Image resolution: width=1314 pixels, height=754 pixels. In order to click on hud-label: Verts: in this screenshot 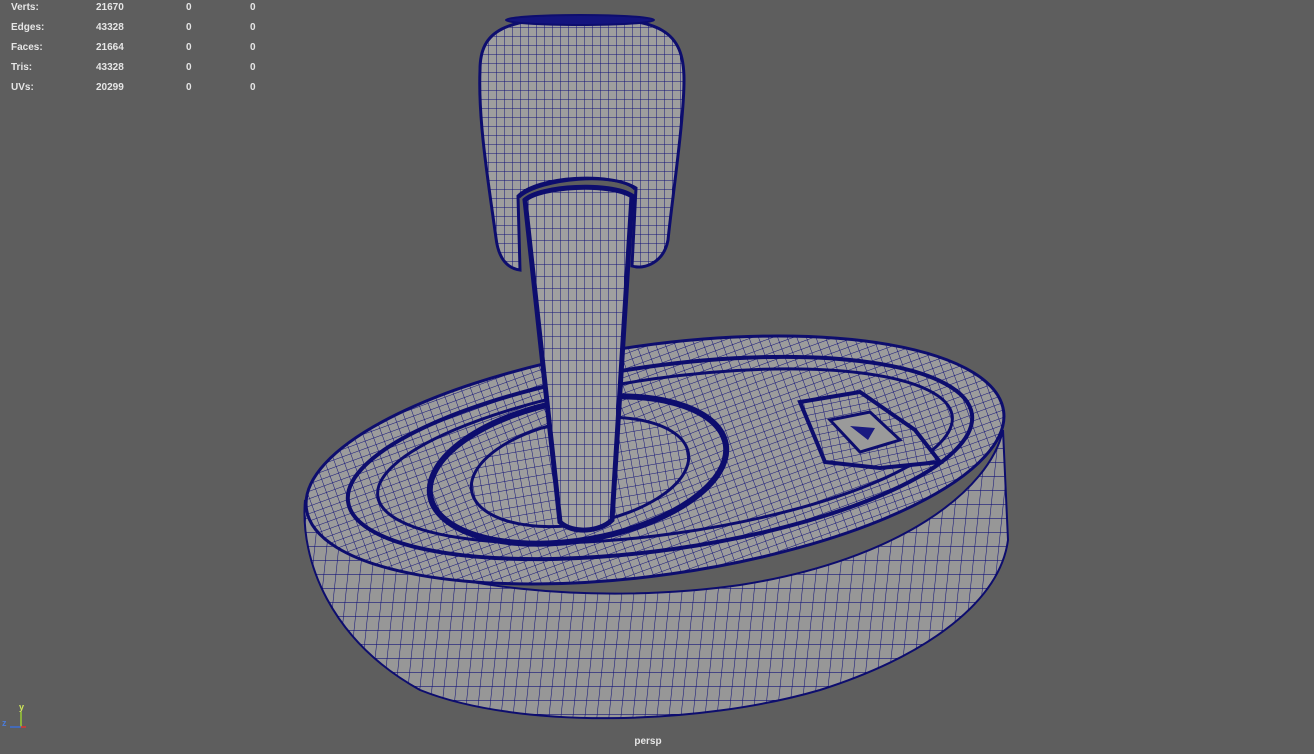, I will do `click(25, 7)`.